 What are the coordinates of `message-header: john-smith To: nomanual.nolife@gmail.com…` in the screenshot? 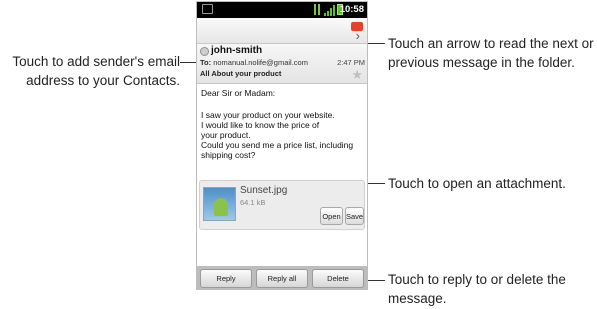 It's located at (282, 64).